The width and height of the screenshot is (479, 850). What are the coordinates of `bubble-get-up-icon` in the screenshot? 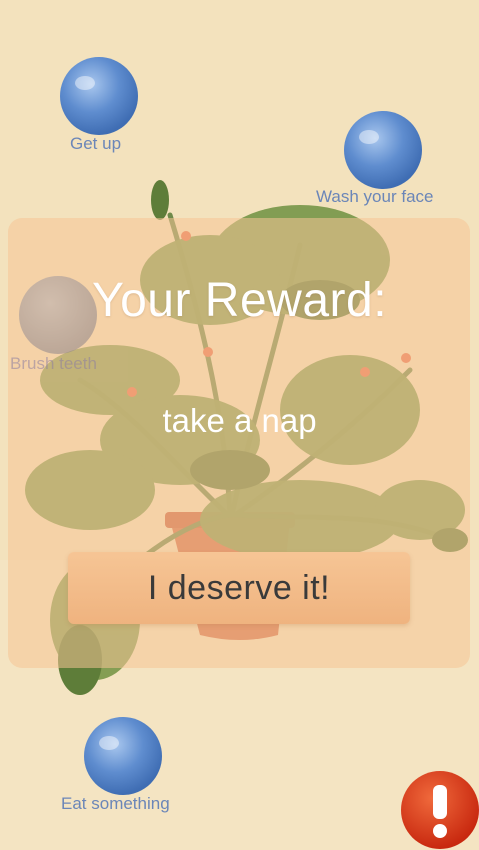 It's located at (99, 96).